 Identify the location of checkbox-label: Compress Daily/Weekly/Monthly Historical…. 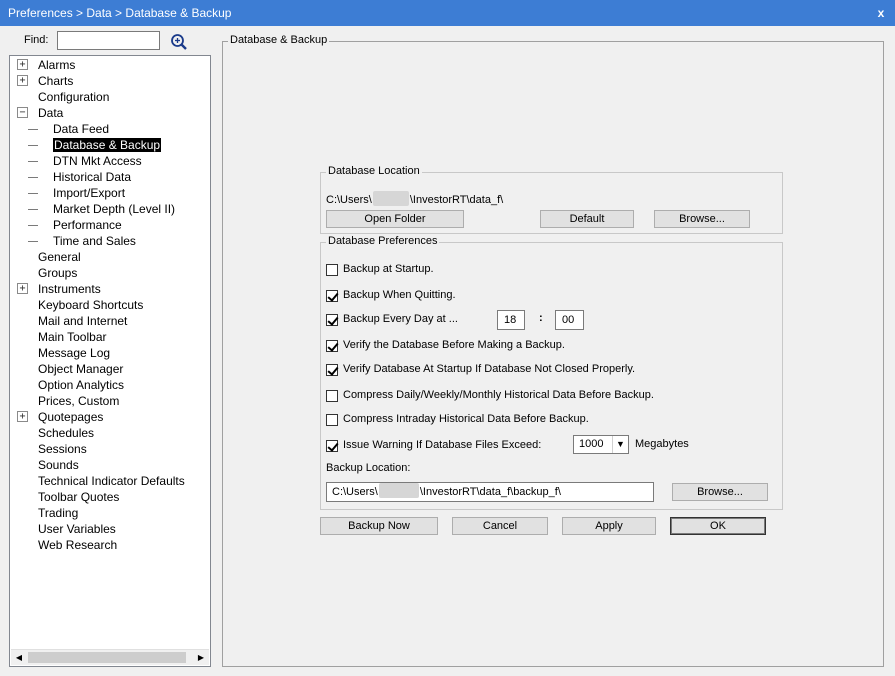
(498, 395).